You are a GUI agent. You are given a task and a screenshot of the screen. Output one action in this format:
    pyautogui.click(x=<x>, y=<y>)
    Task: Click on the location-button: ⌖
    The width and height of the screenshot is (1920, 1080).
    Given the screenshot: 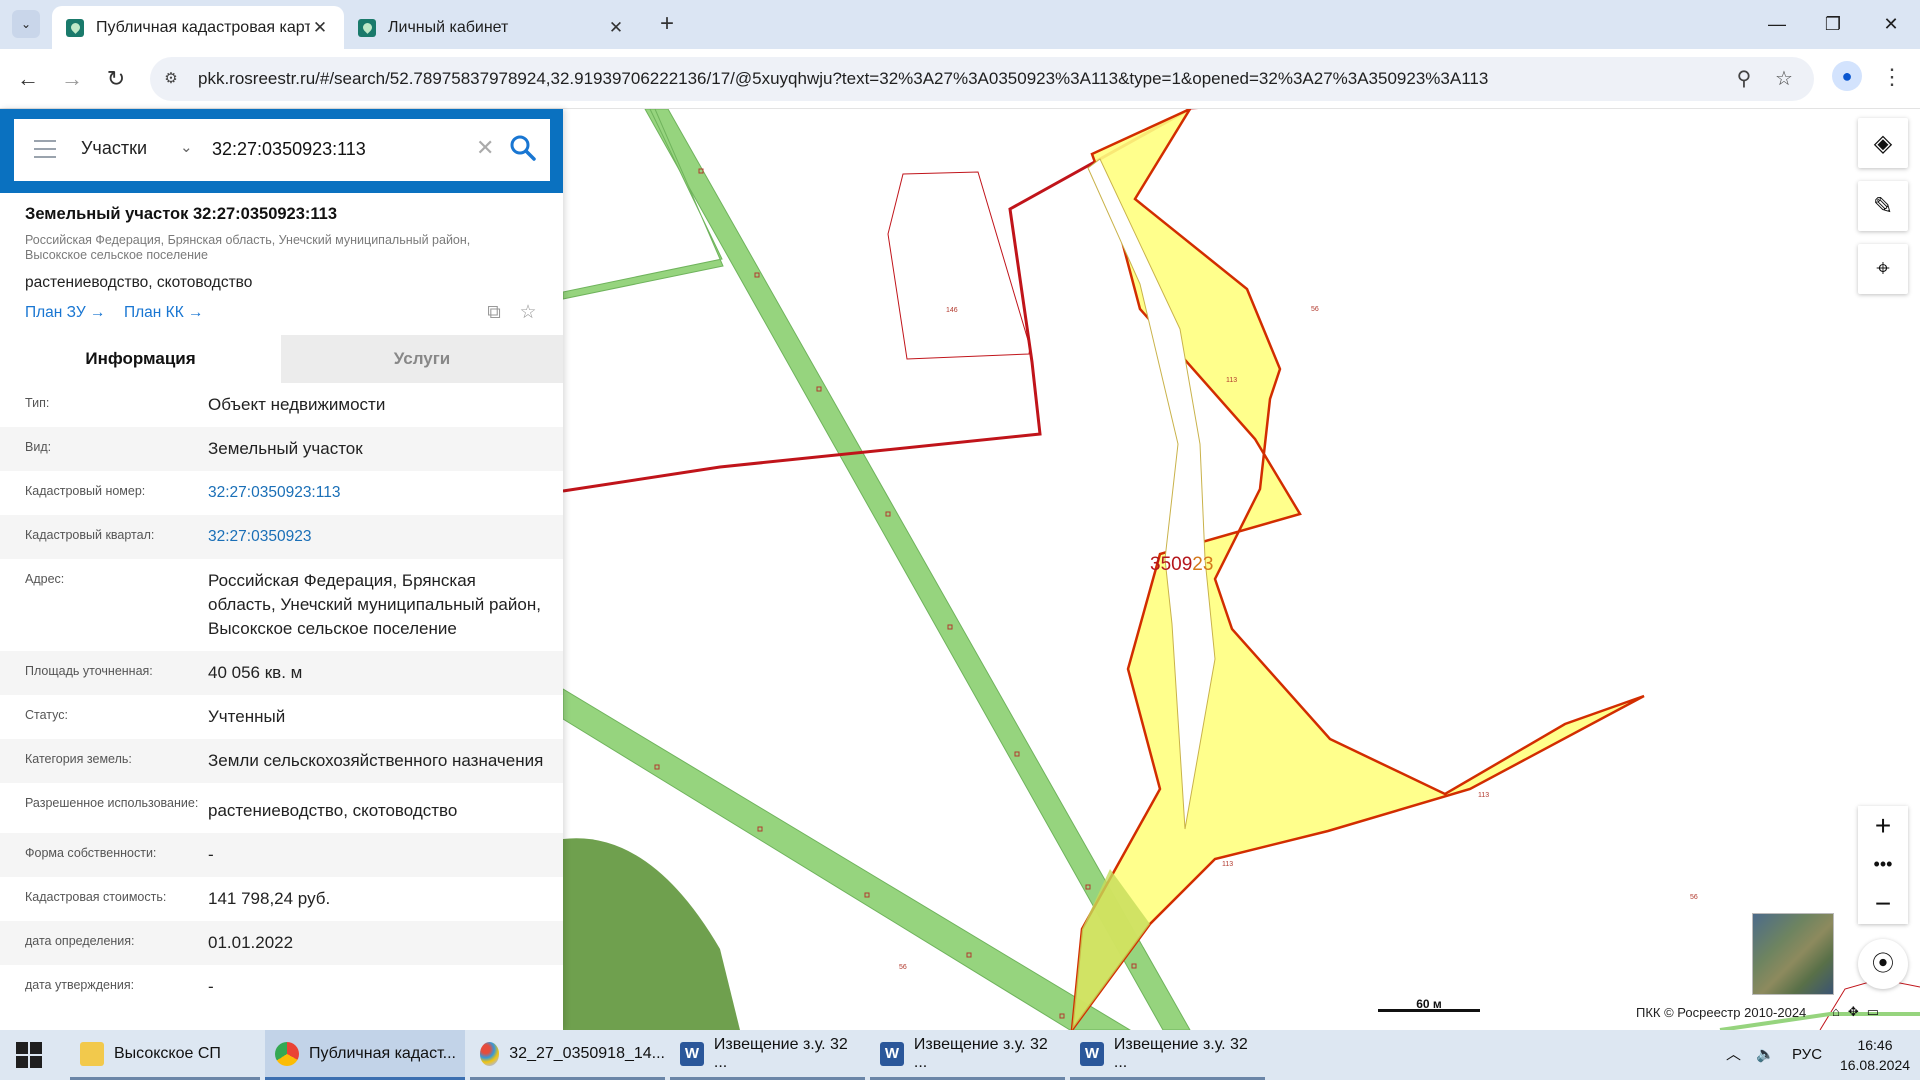 What is the action you would take?
    pyautogui.click(x=1883, y=269)
    